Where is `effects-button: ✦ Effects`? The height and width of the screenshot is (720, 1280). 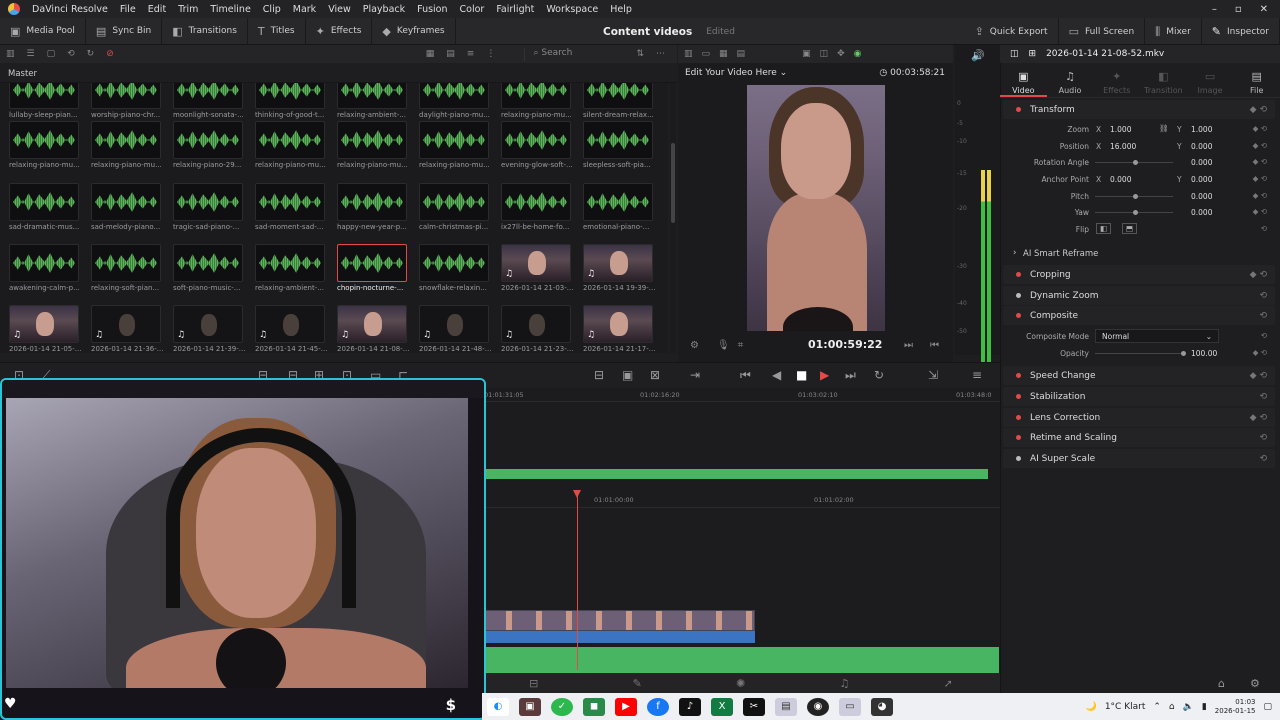
effects-button: ✦ Effects is located at coordinates (339, 31).